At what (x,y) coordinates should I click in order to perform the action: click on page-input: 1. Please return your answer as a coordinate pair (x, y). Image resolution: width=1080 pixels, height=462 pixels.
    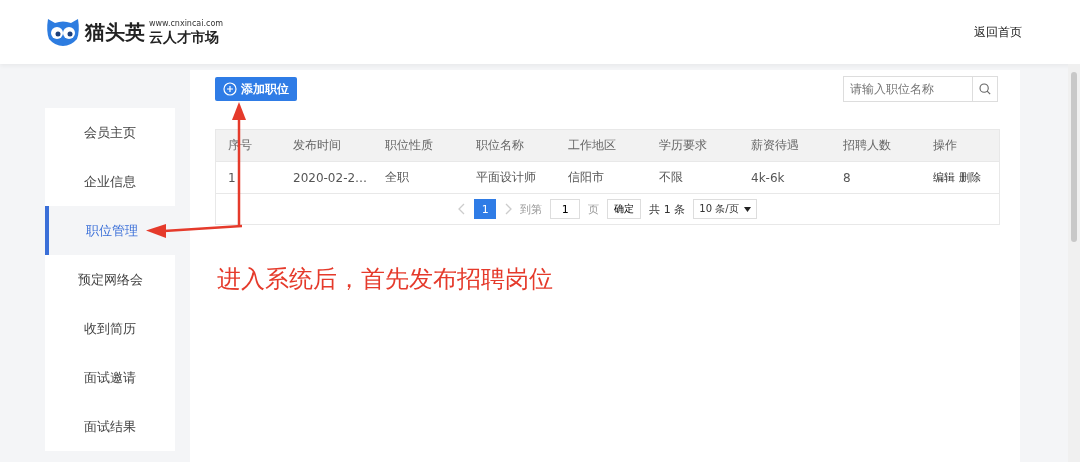
    Looking at the image, I should click on (565, 209).